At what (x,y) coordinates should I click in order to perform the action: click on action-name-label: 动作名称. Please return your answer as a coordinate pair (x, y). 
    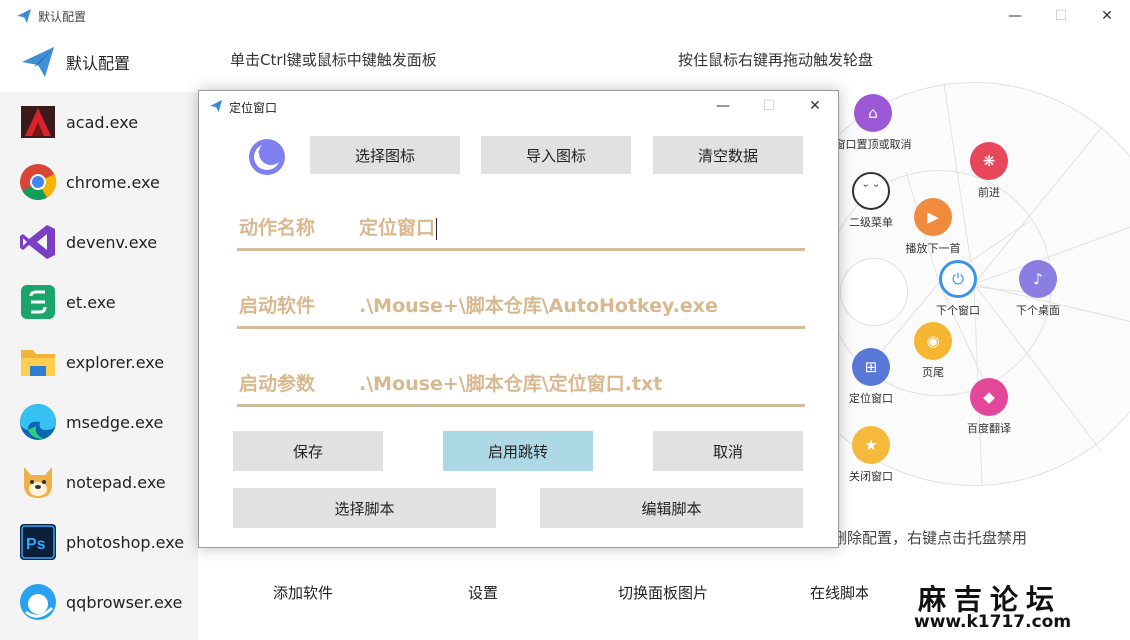
    Looking at the image, I should click on (277, 228).